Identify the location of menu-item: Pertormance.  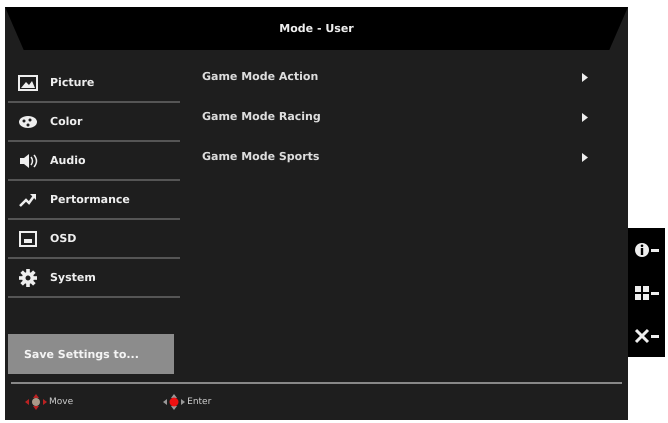
(90, 199).